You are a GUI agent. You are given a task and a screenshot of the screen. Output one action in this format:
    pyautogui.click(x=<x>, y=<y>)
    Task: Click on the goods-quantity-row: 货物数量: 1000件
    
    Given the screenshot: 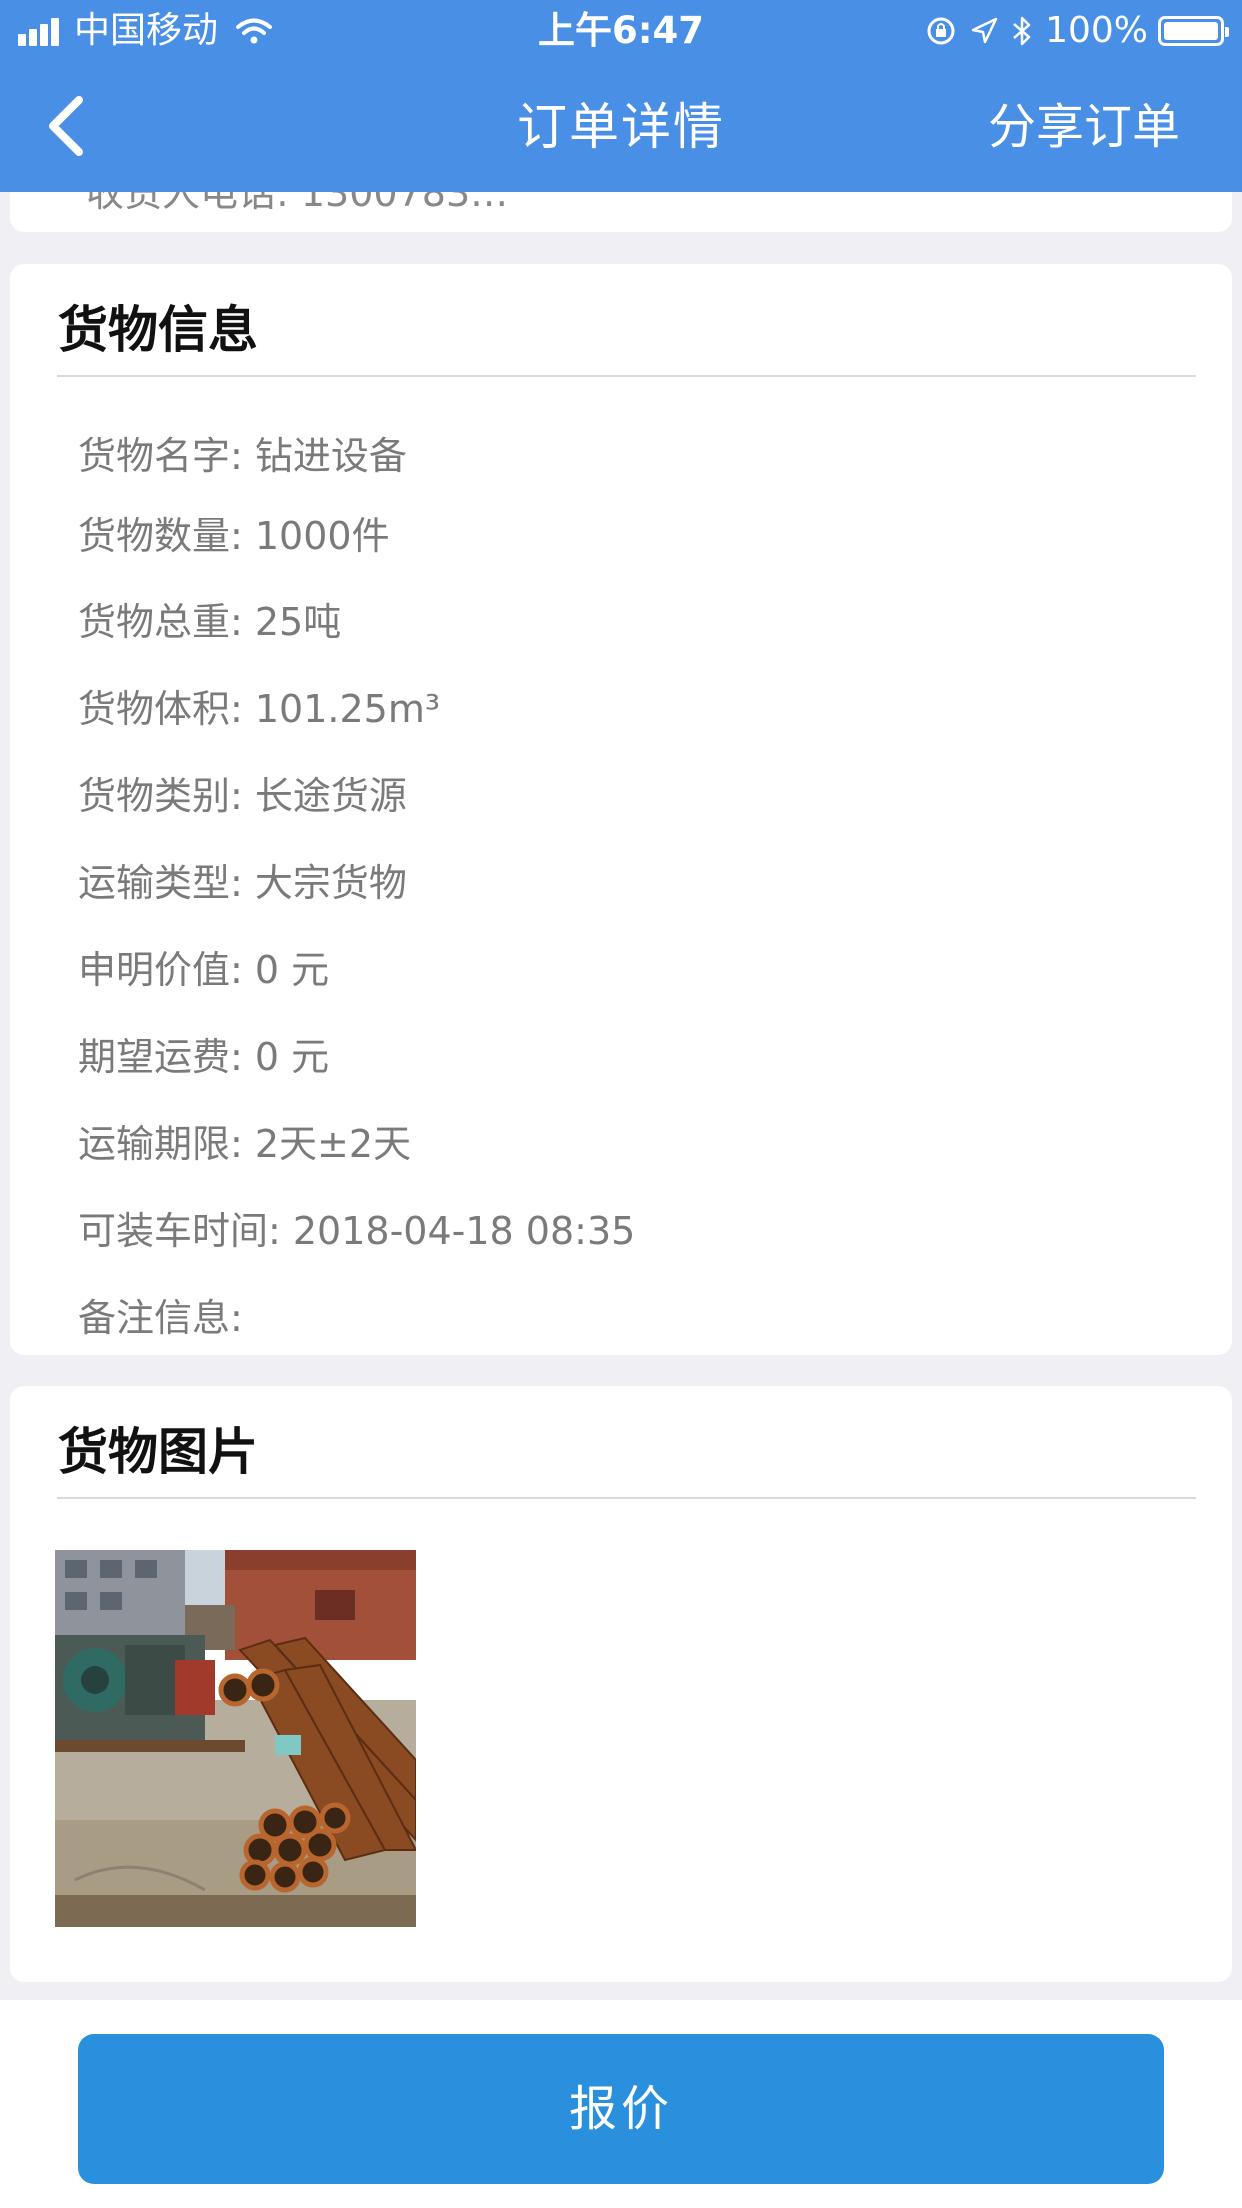 What is the action you would take?
    pyautogui.click(x=234, y=536)
    